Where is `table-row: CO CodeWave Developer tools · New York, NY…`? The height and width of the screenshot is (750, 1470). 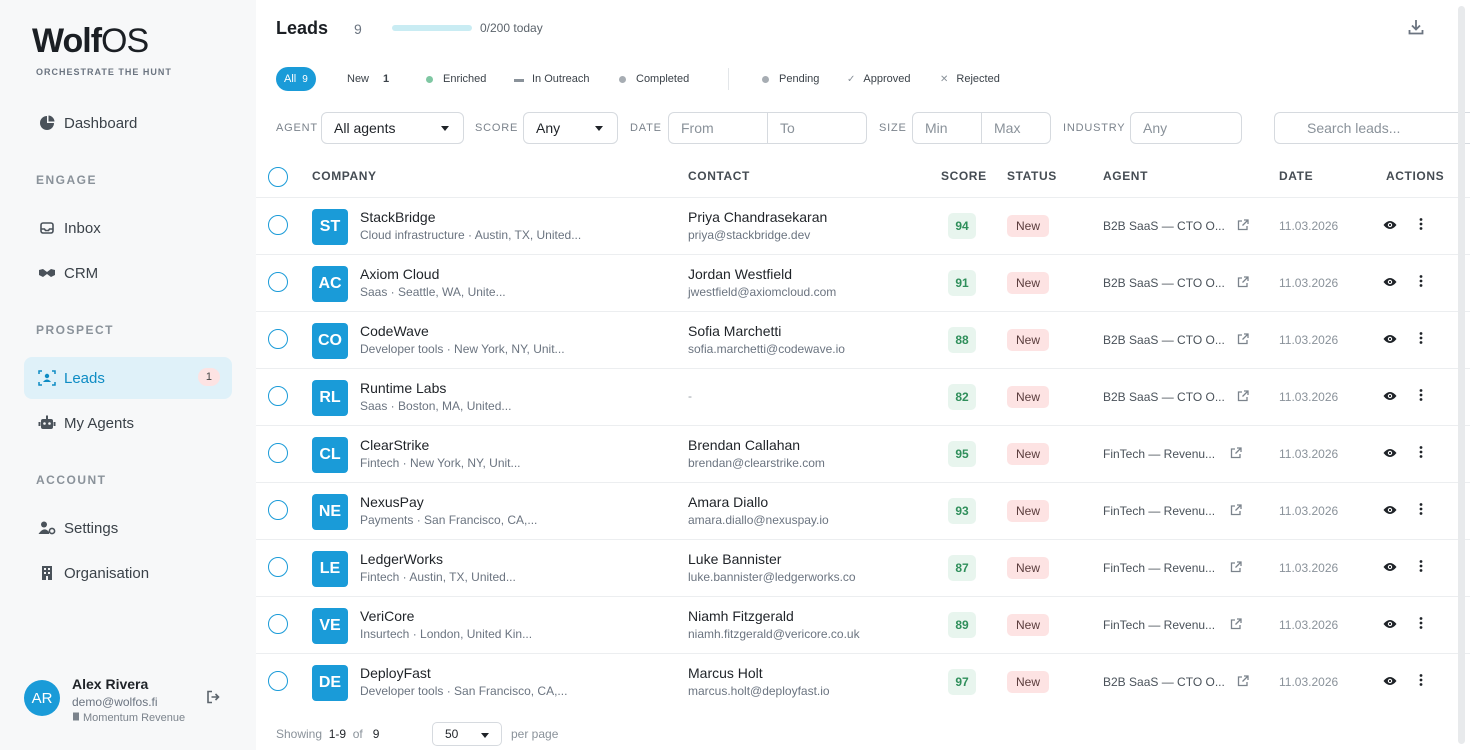 table-row: CO CodeWave Developer tools · New York, NY… is located at coordinates (863, 339).